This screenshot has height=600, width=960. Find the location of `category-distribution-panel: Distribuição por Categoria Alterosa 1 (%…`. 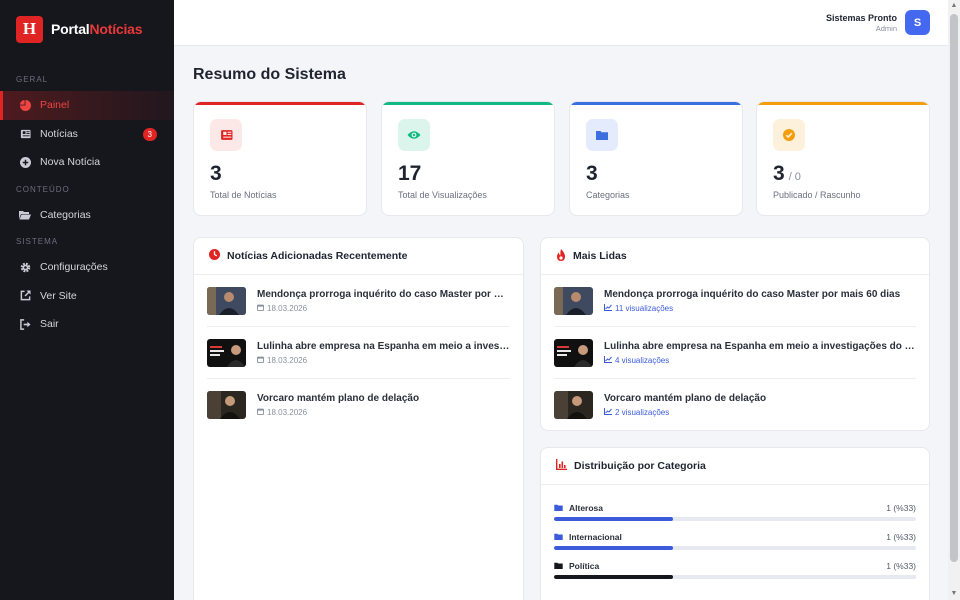

category-distribution-panel: Distribuição por Categoria Alterosa 1 (%… is located at coordinates (735, 523).